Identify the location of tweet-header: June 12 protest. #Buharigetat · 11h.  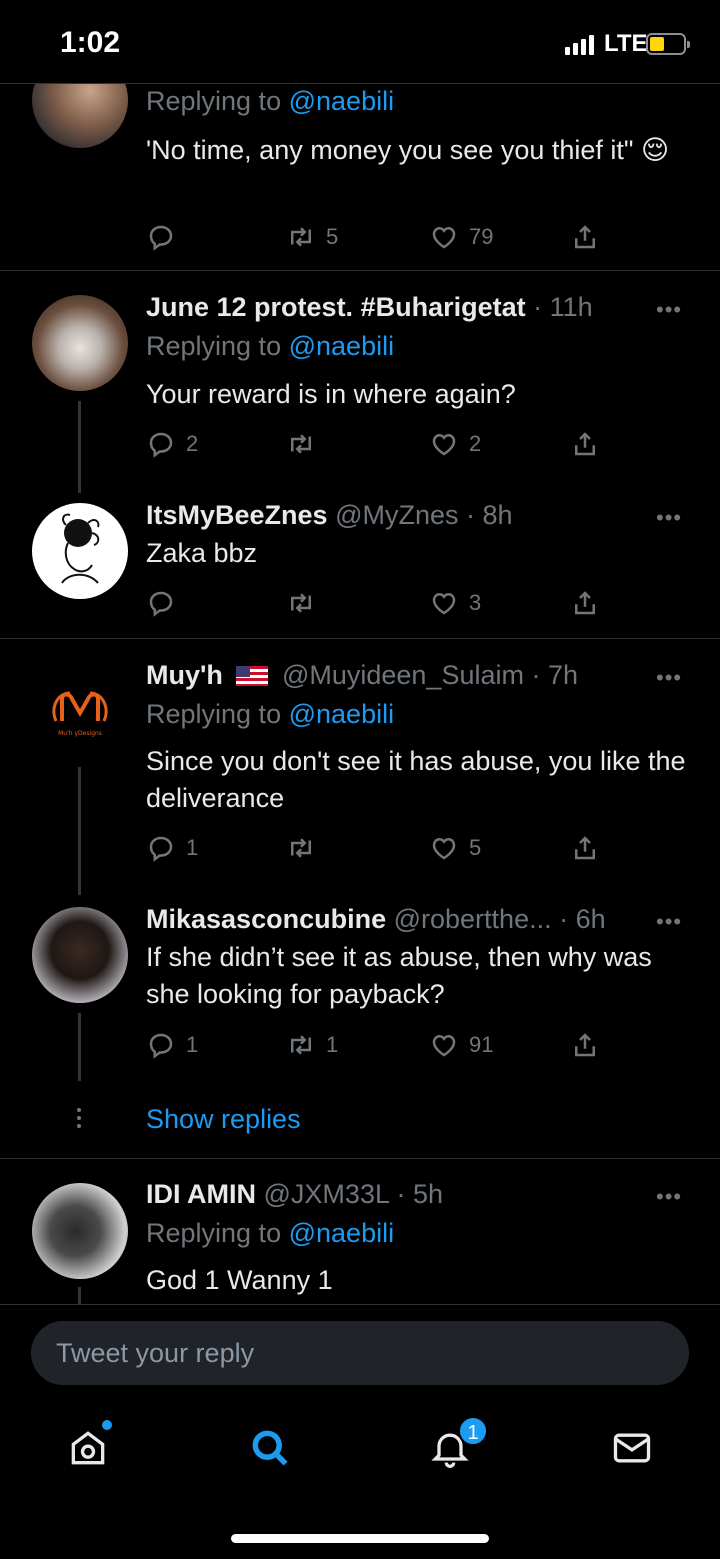
(369, 307).